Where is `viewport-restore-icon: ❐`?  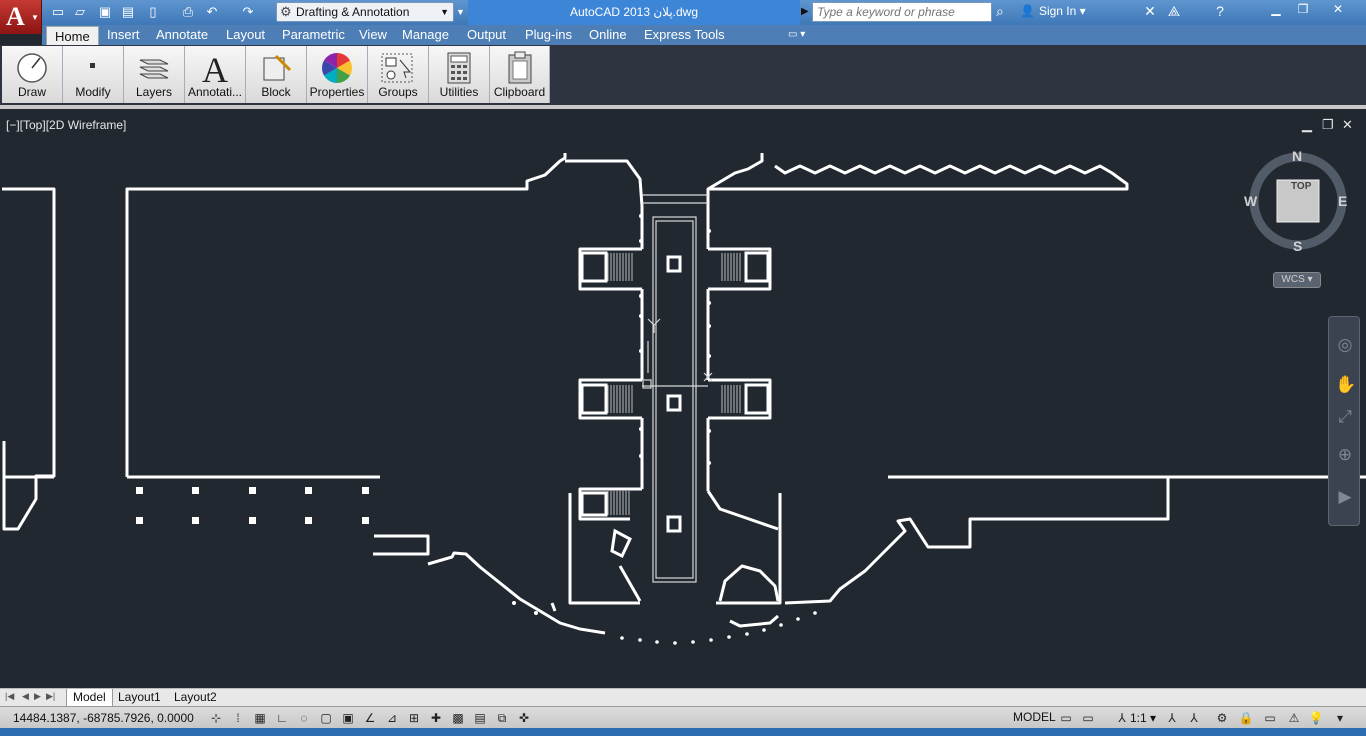
viewport-restore-icon: ❐ is located at coordinates (1328, 125).